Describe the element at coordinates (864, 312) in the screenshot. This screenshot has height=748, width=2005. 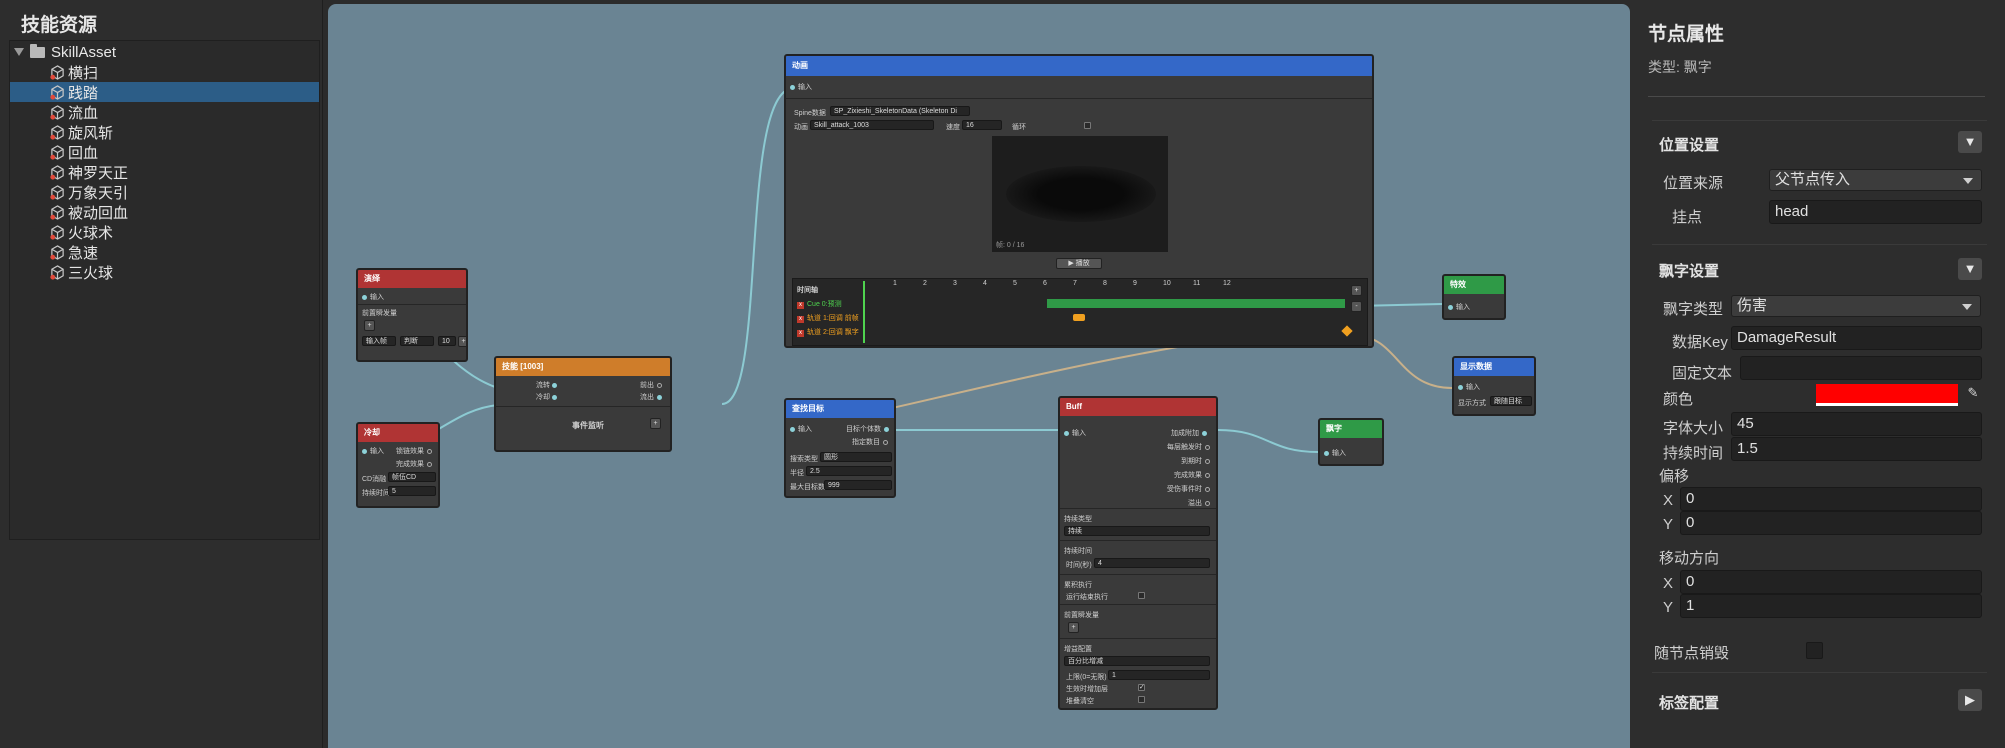
I see `playhead` at that location.